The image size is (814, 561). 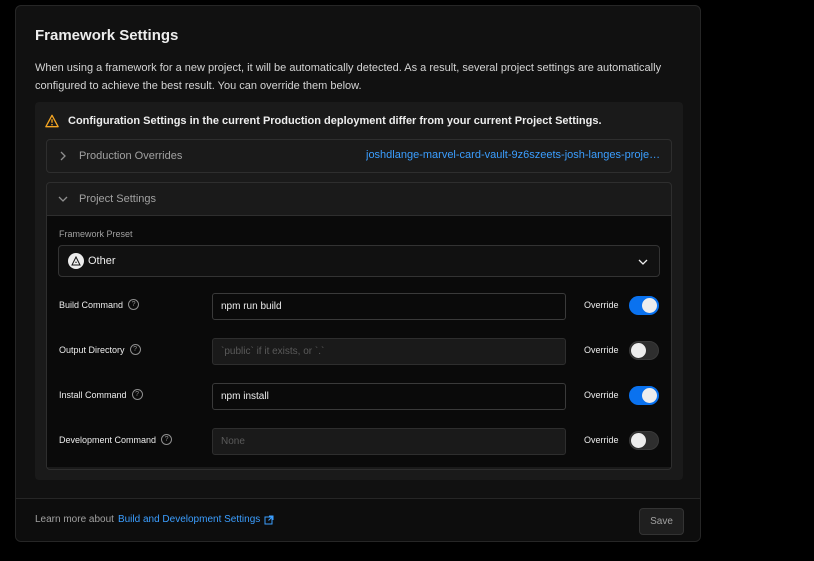 What do you see at coordinates (644, 440) in the screenshot?
I see `development-command-override-toggle` at bounding box center [644, 440].